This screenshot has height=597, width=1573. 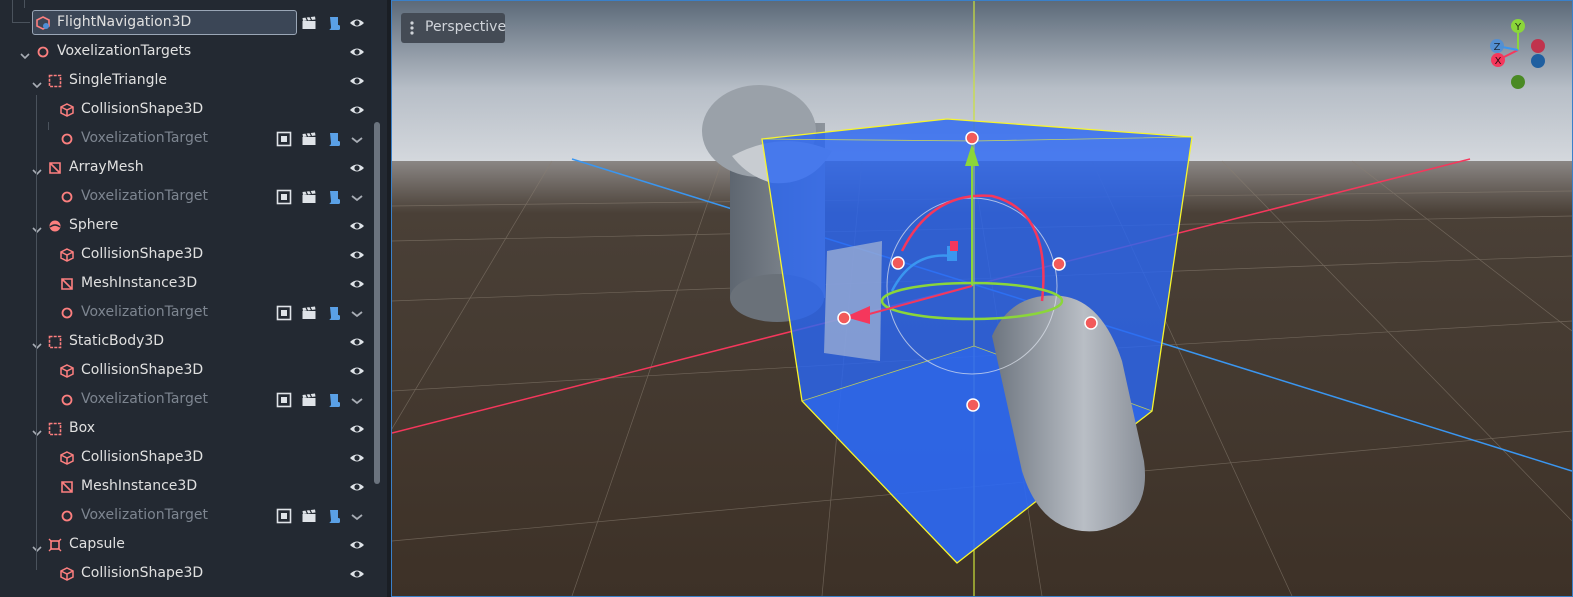 What do you see at coordinates (43, 22) in the screenshot?
I see `navigation-3d-icon` at bounding box center [43, 22].